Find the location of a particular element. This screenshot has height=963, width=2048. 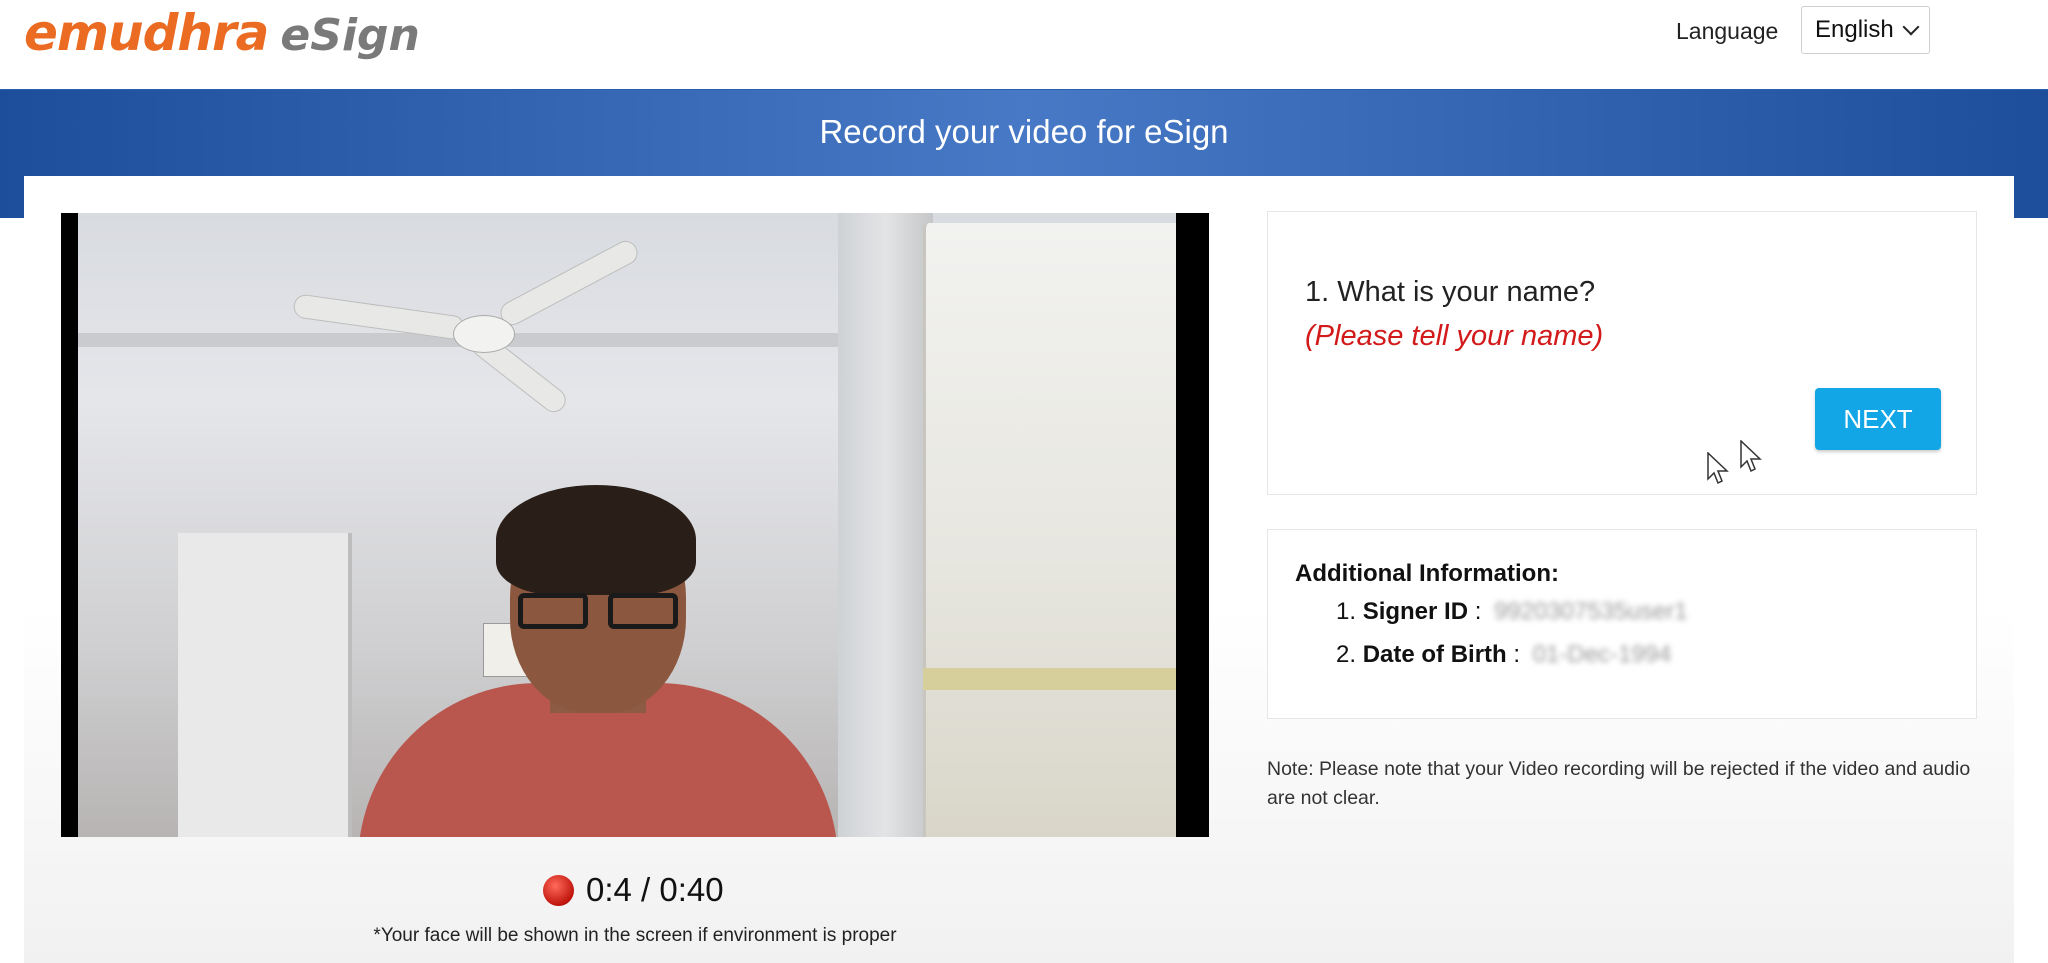

info-item-number: 2. is located at coordinates (1346, 654).